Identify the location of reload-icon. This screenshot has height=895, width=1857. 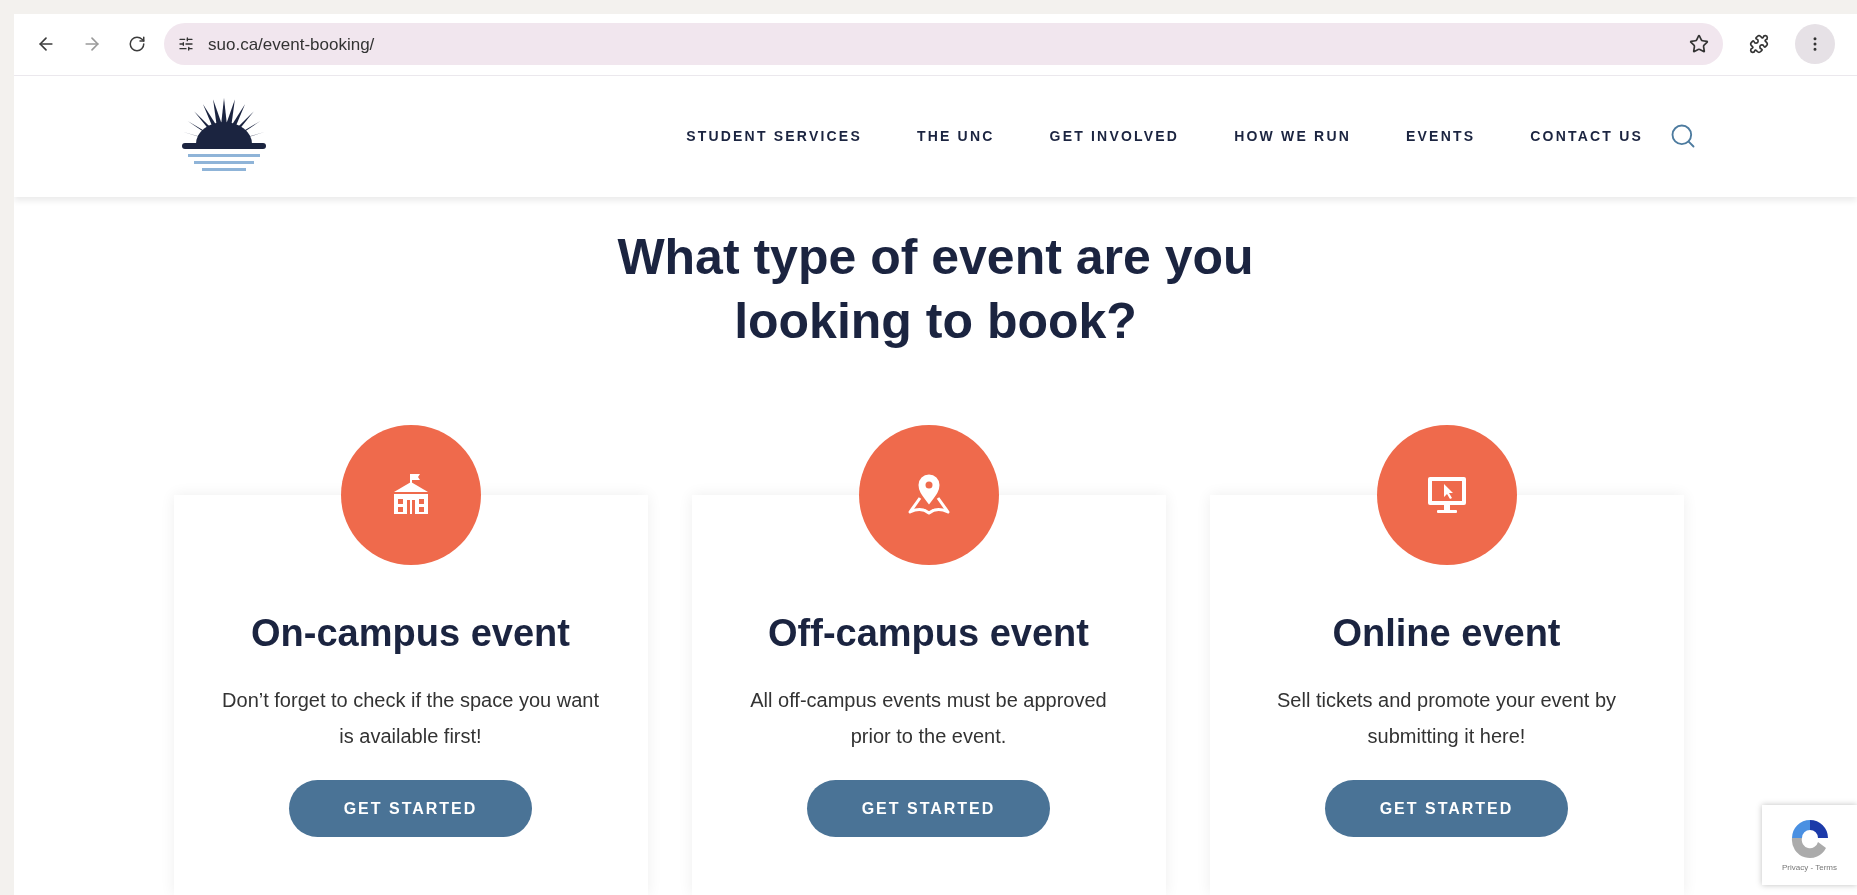
(137, 44).